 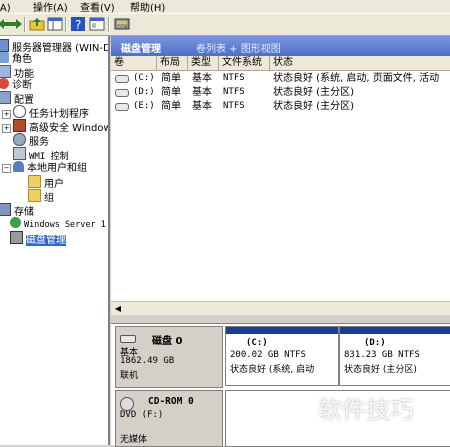 I want to click on tree-item-roles: 角色, so click(x=16, y=58).